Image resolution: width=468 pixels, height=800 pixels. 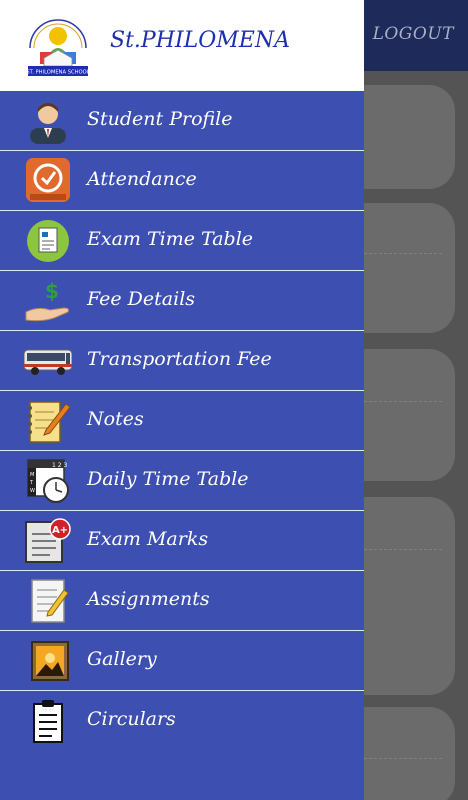 What do you see at coordinates (413, 34) in the screenshot?
I see `logout-button: LOGOUT` at bounding box center [413, 34].